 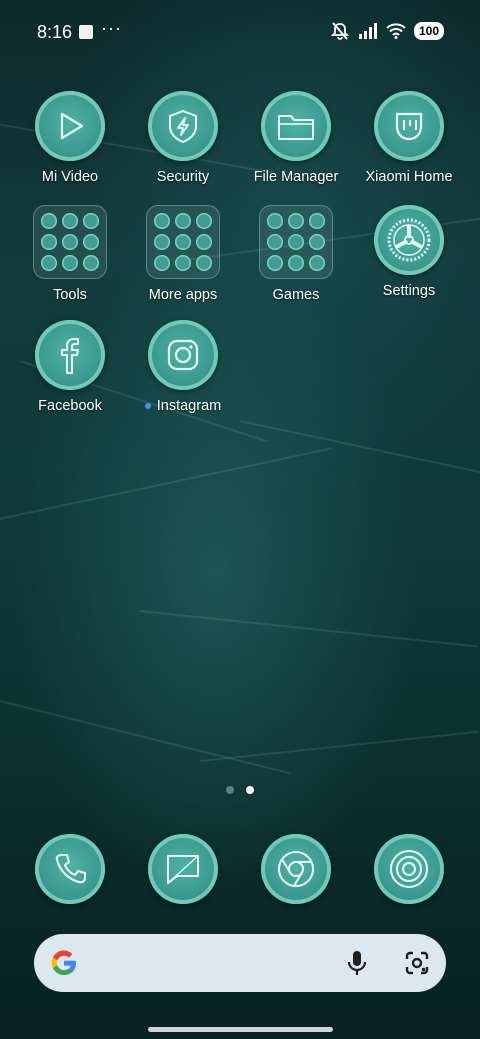 I want to click on shield-bolt-icon, so click(x=183, y=126).